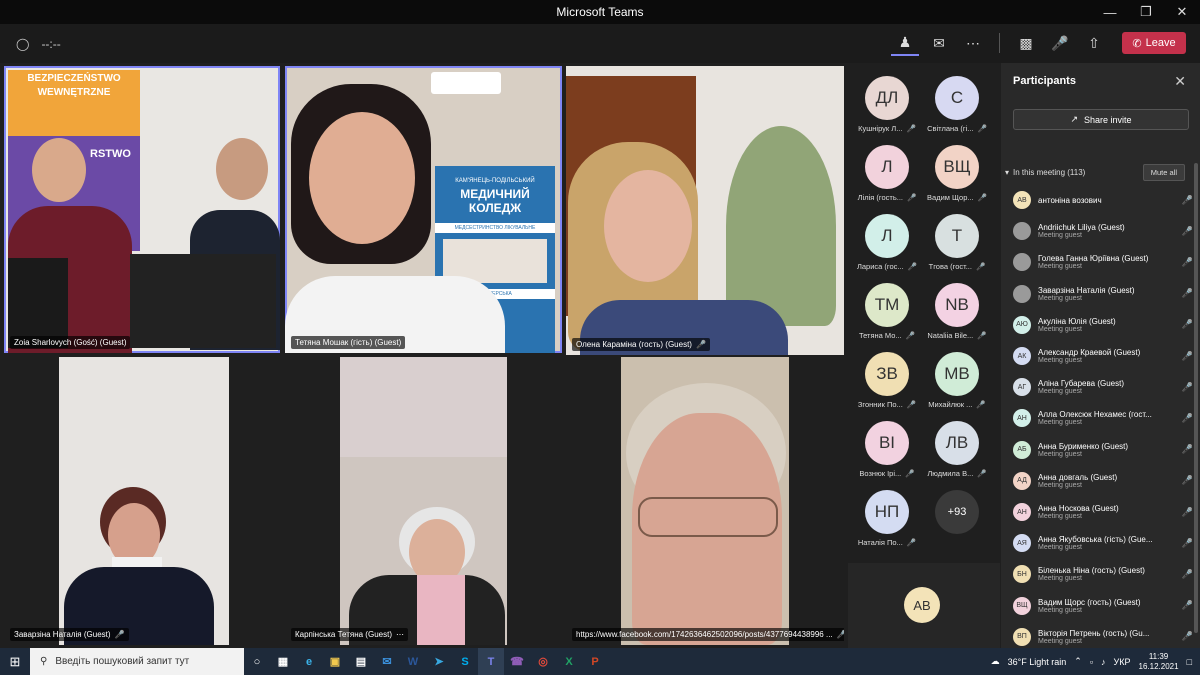 The width and height of the screenshot is (1200, 675). Describe the element at coordinates (1146, 12) in the screenshot. I see `restore-icon: ❐` at that location.